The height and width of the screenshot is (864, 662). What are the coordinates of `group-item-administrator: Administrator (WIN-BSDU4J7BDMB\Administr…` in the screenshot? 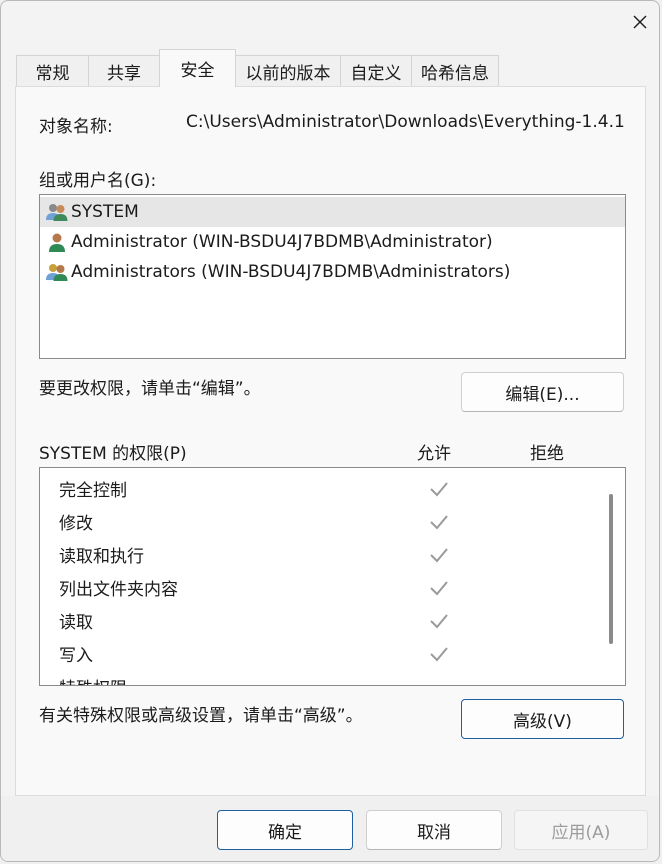 It's located at (332, 242).